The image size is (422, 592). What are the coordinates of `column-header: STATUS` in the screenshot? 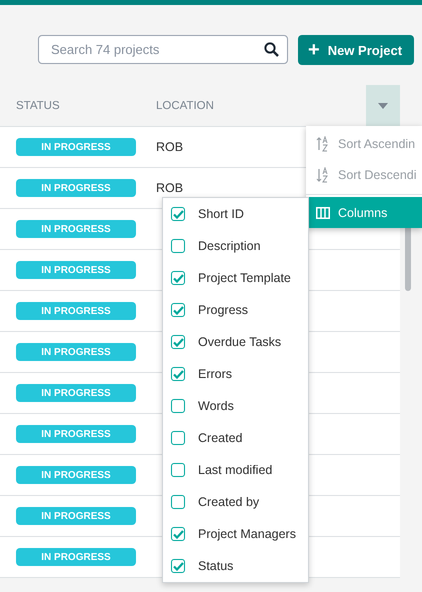 It's located at (38, 106).